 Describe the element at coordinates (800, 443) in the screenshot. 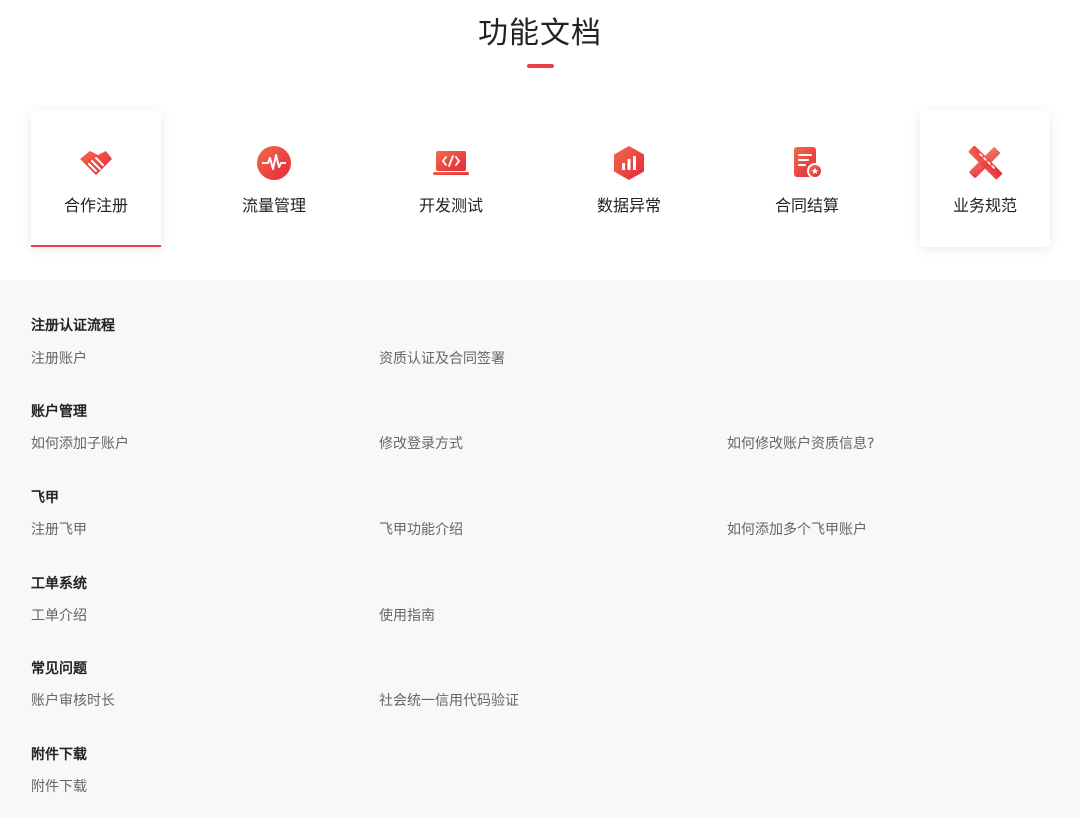

I see `doc-link: 如何修改账户资质信息?` at that location.